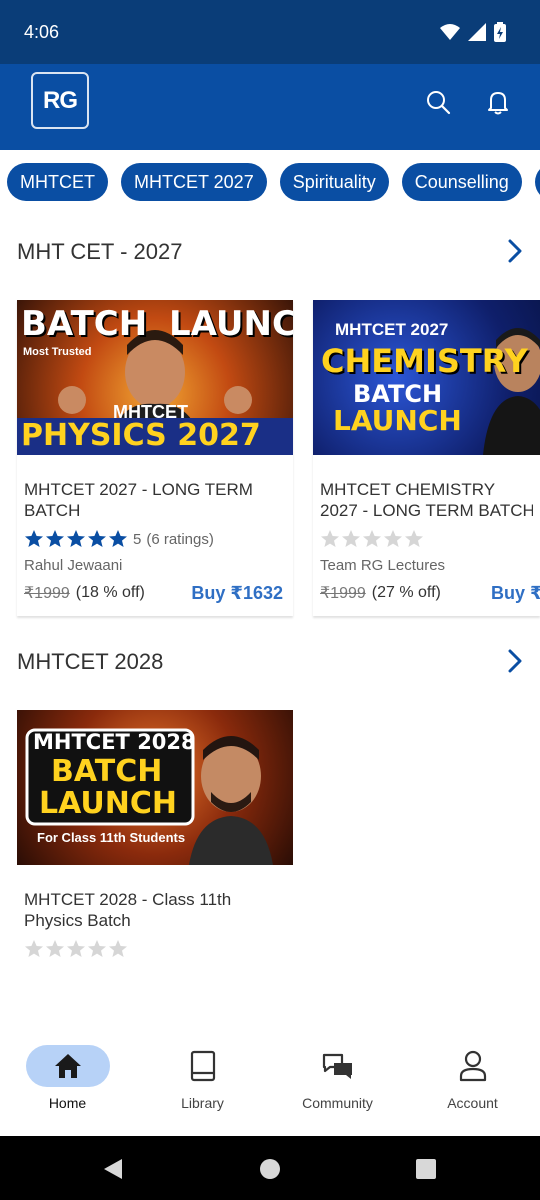  I want to click on course-title: MHTCET CHEMISTRY 2027 - LONG TERM BATCH, so click(426, 500).